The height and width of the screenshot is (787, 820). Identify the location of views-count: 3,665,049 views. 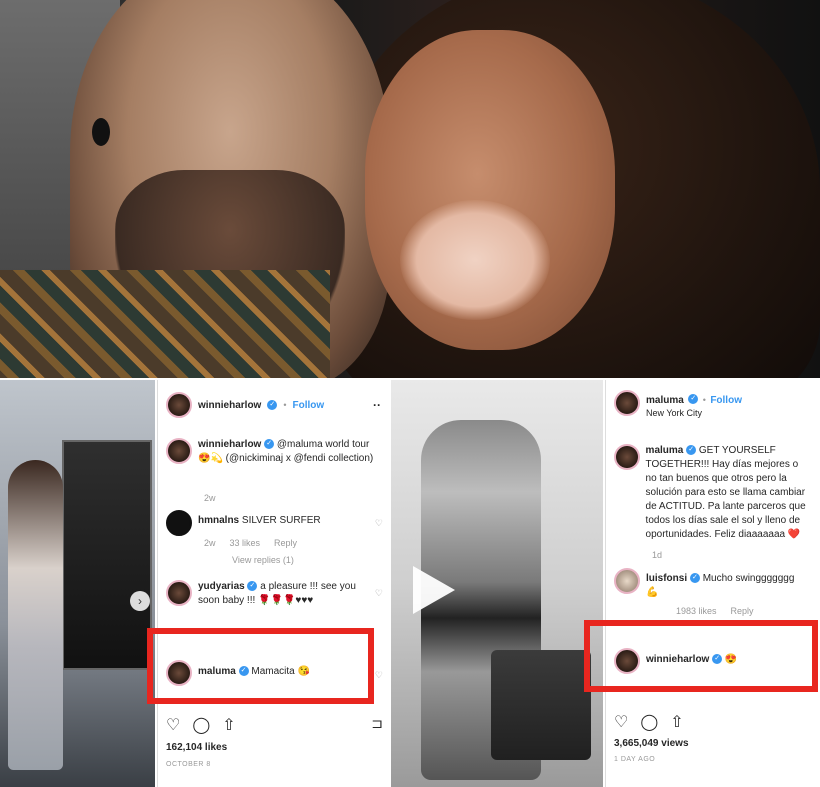
(651, 743).